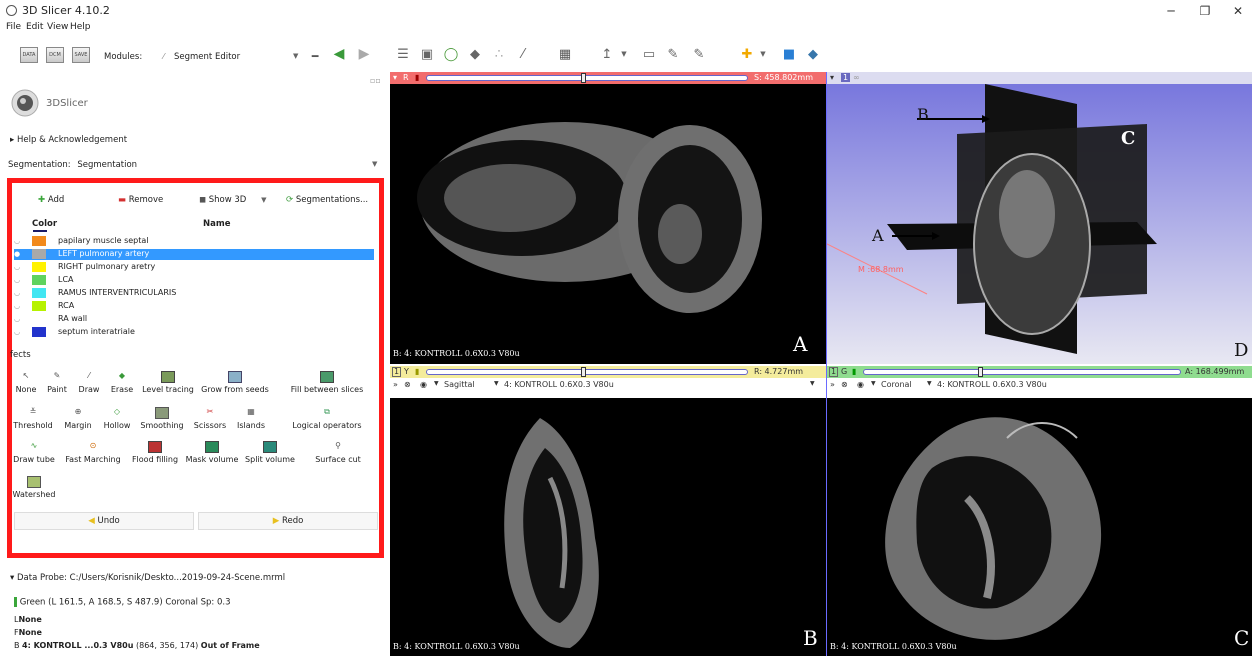 This screenshot has width=1252, height=656. Describe the element at coordinates (44, 224) in the screenshot. I see `color-column-header: Color` at that location.